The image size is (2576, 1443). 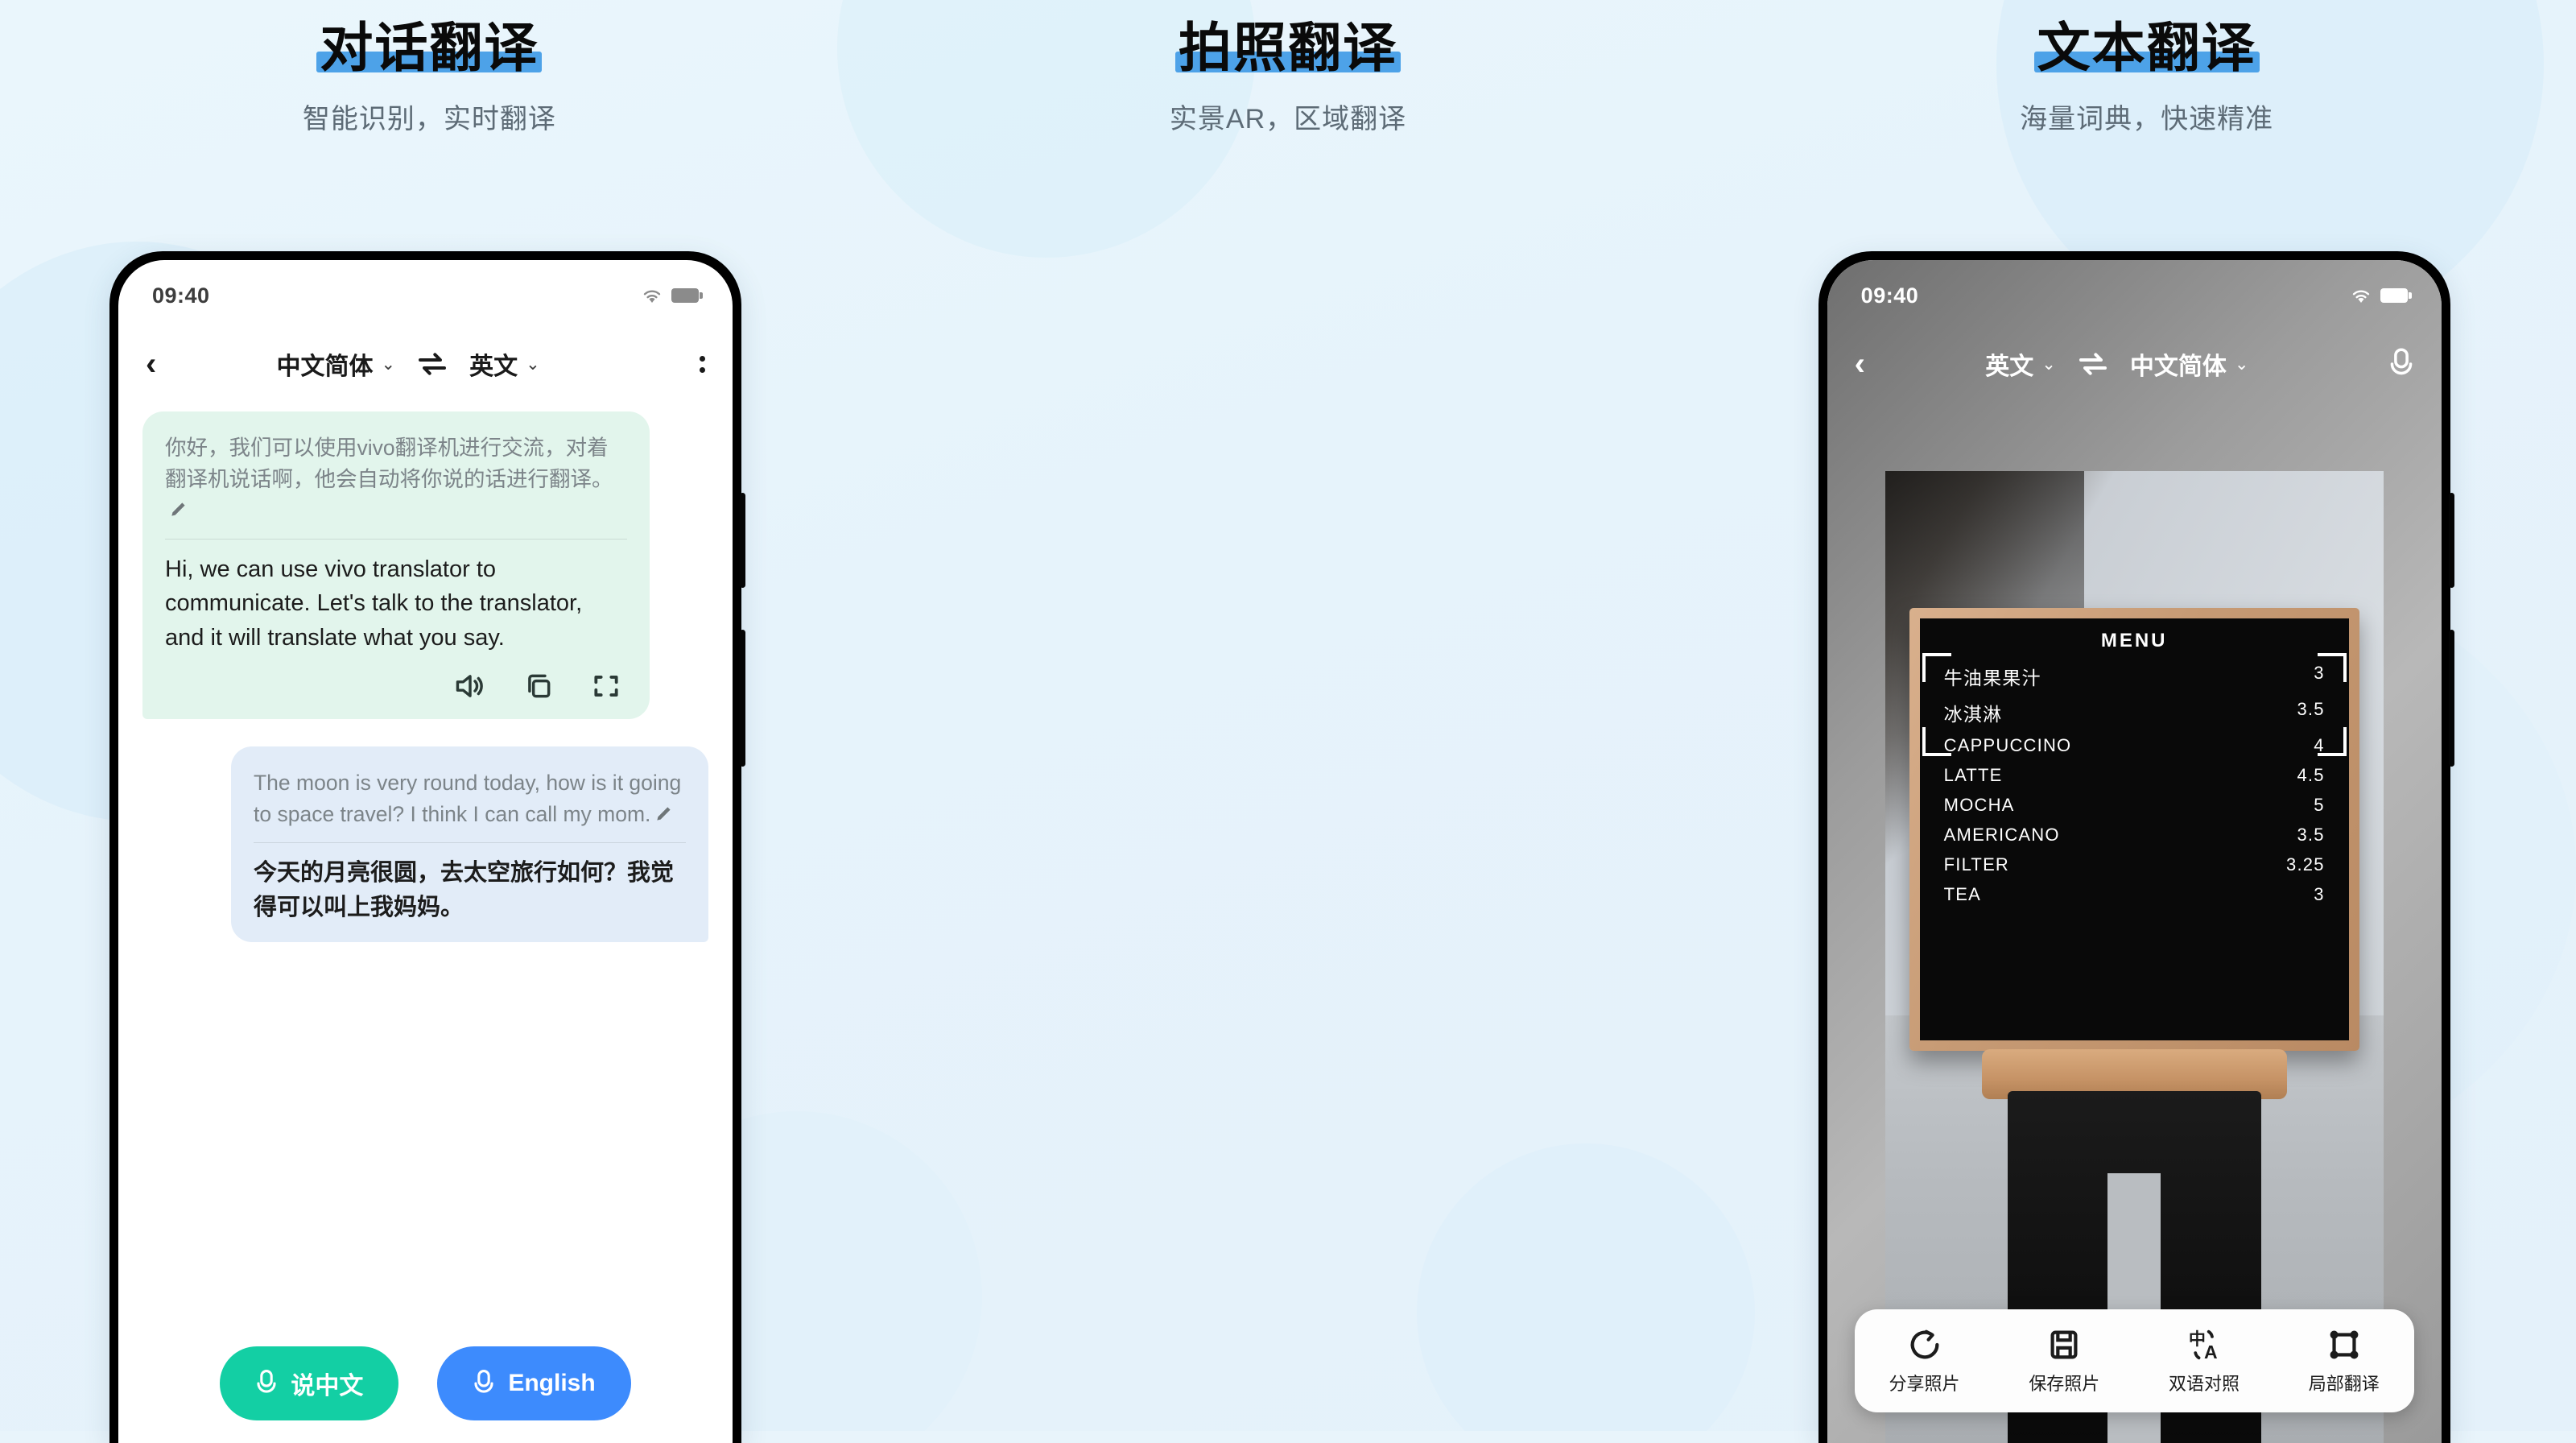 I want to click on panel-header: 文本翻译 海量词典，快速精准, so click(x=2146, y=77).